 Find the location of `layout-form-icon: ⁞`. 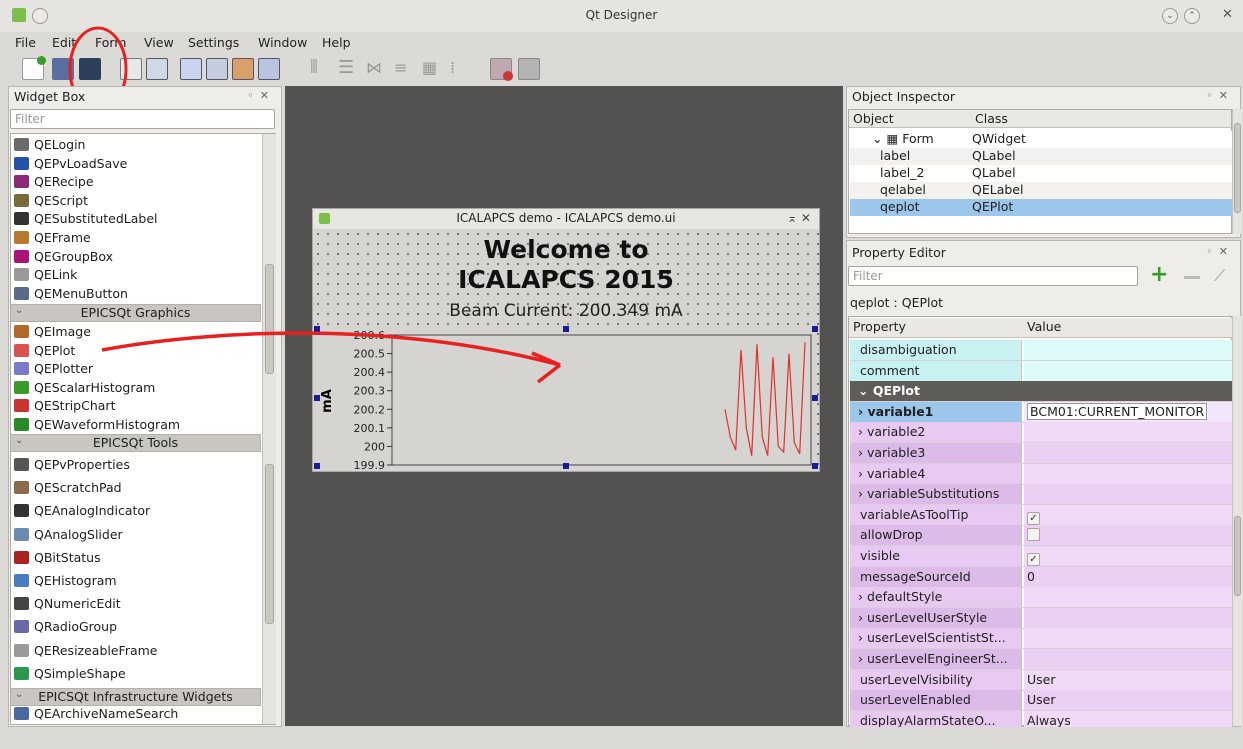

layout-form-icon: ⁞ is located at coordinates (461, 69).